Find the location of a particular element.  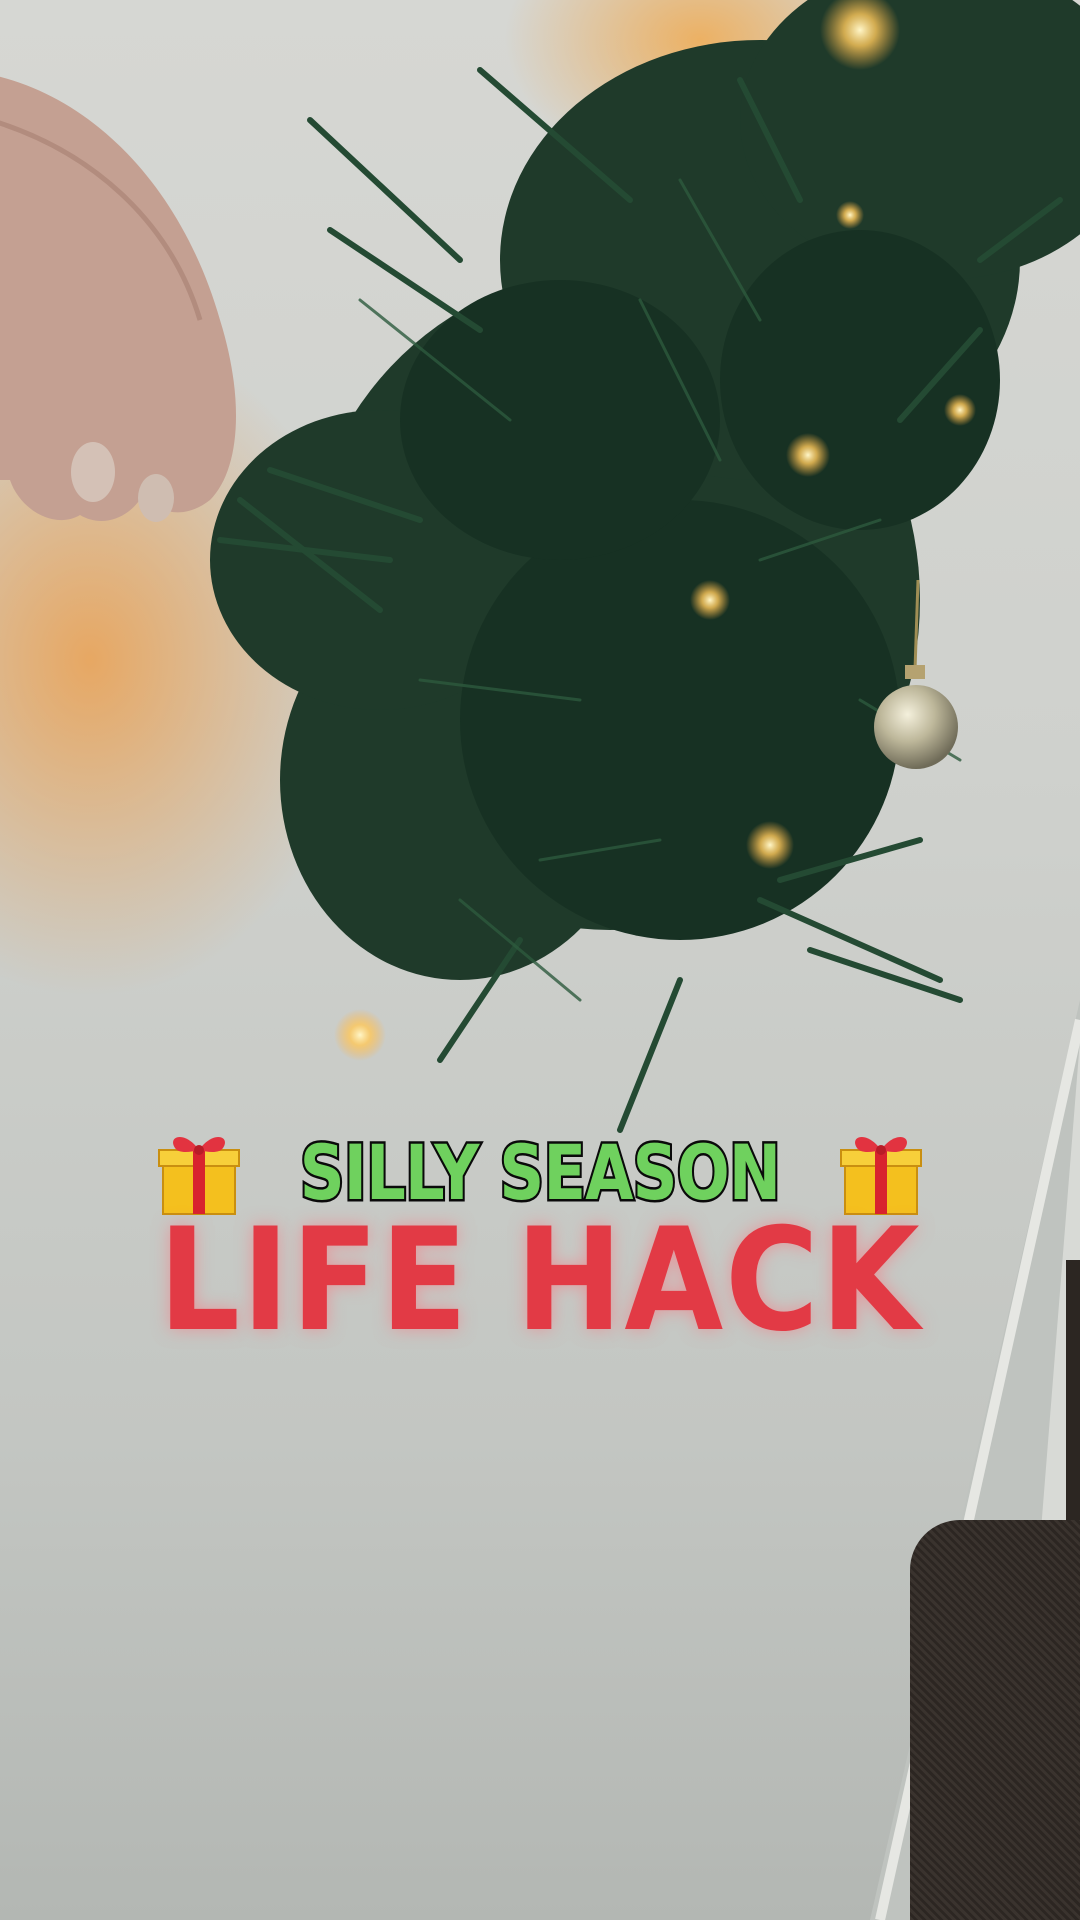

carpet-edge is located at coordinates (1073, 1390).